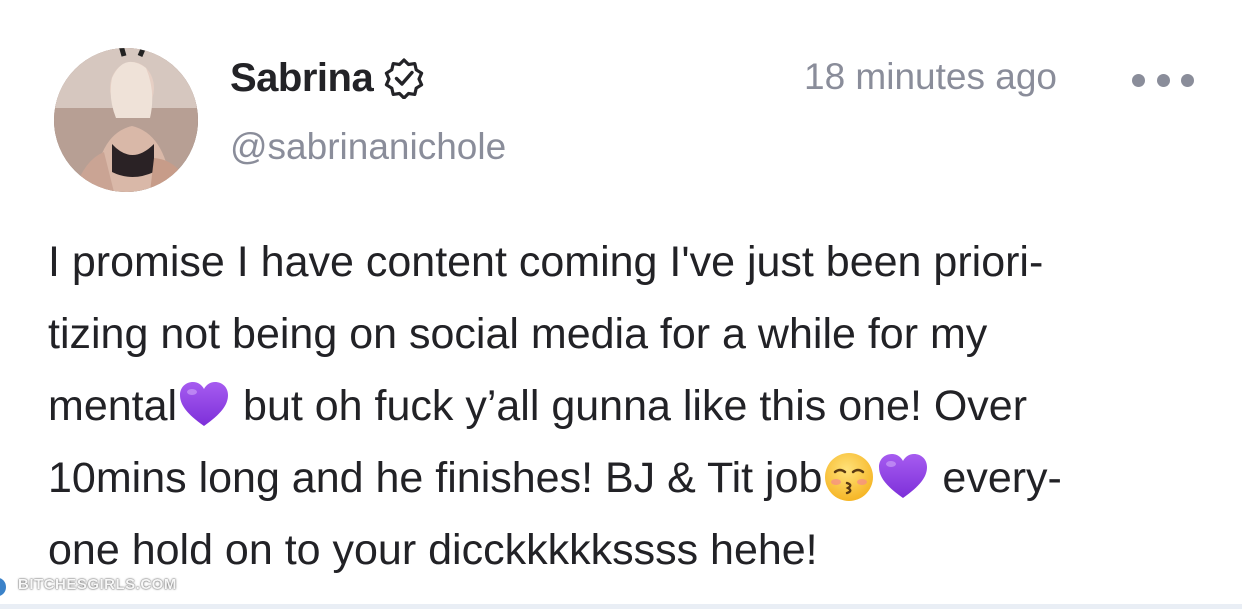 Image resolution: width=1242 pixels, height=609 pixels. What do you see at coordinates (621, 606) in the screenshot?
I see `divider` at bounding box center [621, 606].